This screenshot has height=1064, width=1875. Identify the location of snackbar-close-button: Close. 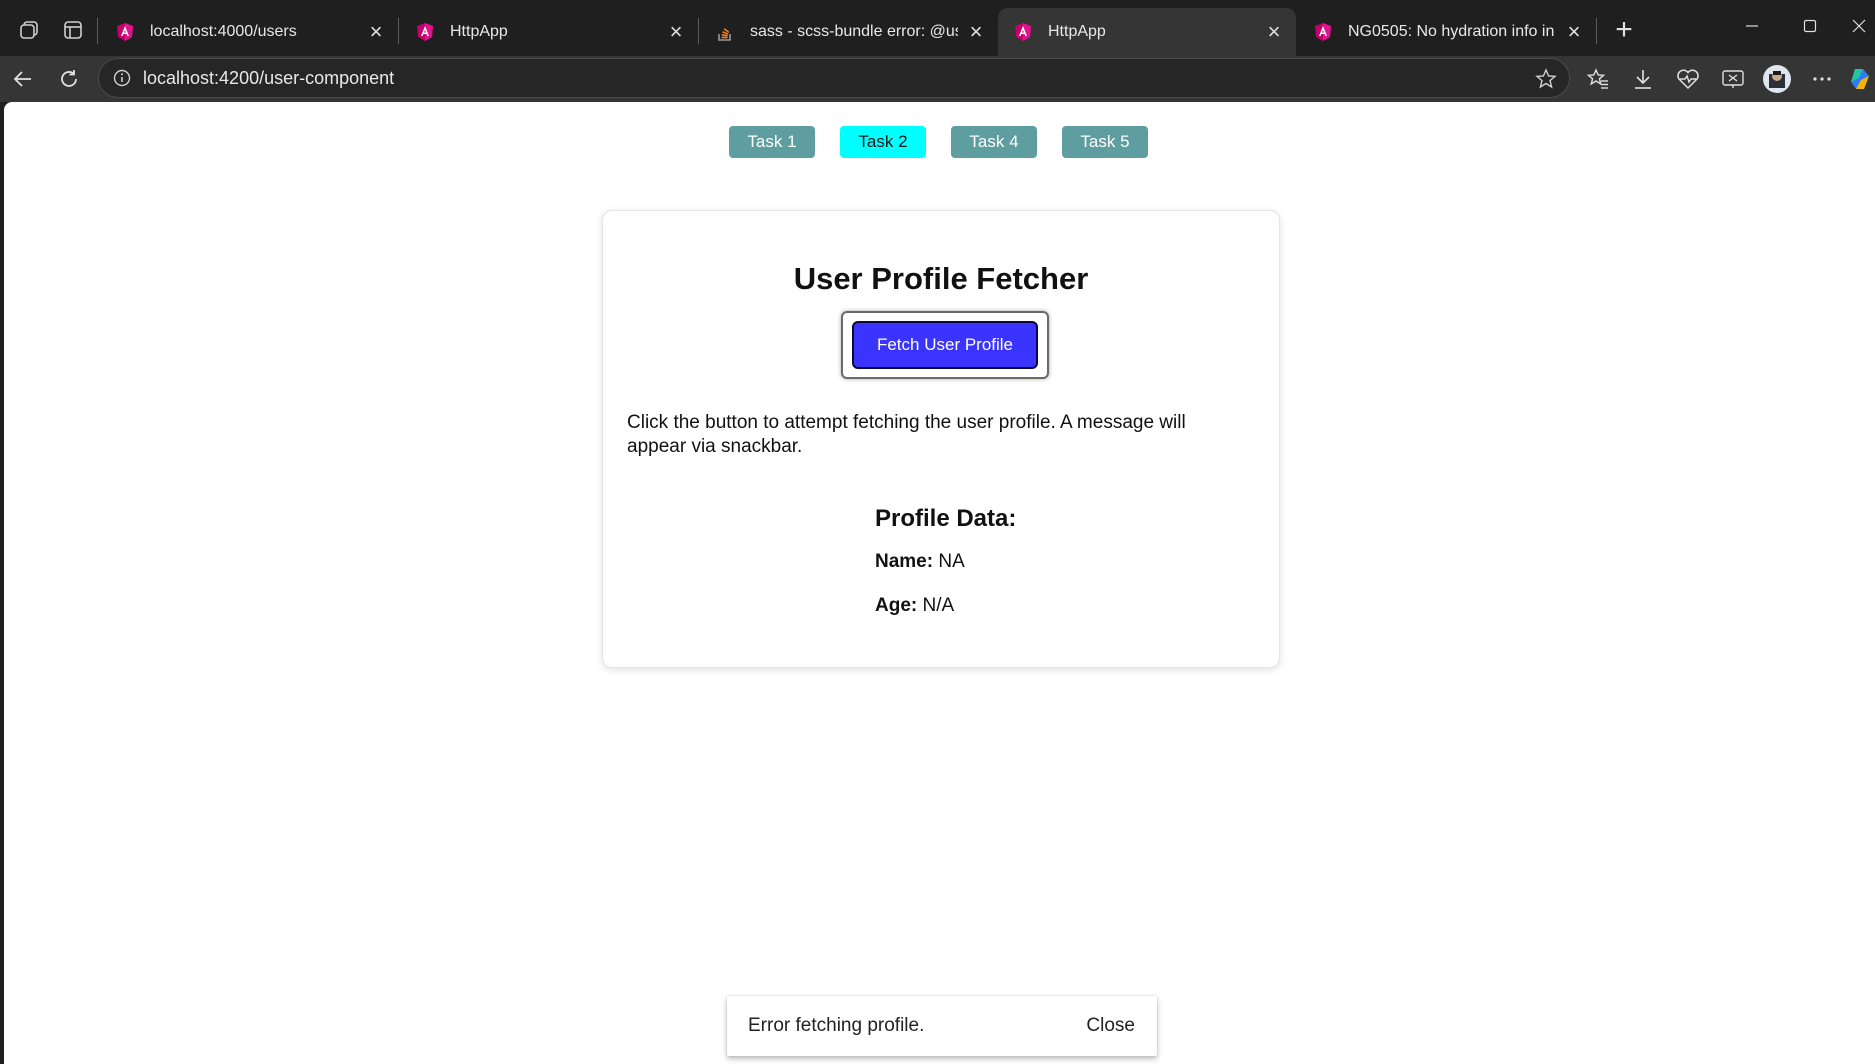
(1110, 1026).